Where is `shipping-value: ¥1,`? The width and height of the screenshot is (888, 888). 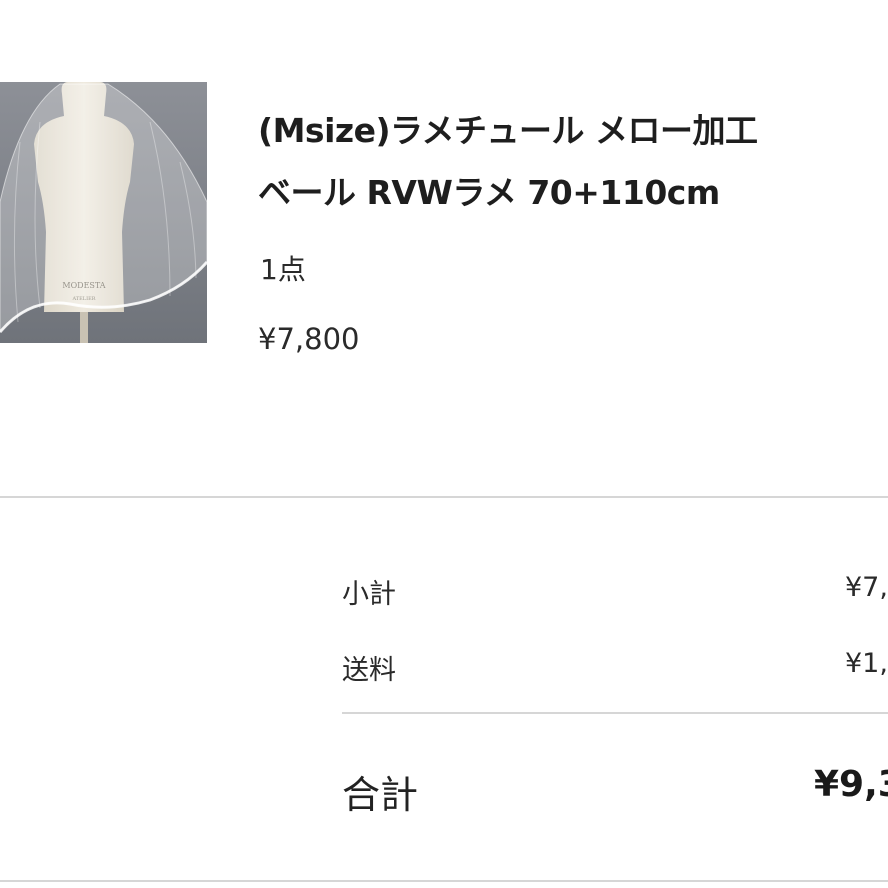
shipping-value: ¥1, is located at coordinates (866, 663).